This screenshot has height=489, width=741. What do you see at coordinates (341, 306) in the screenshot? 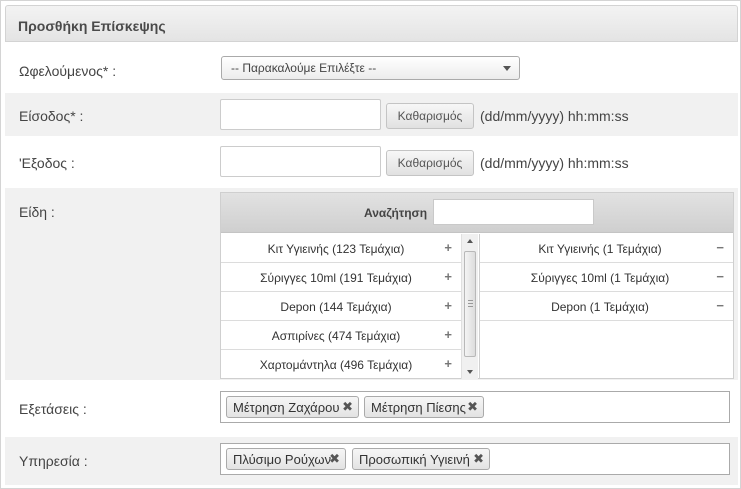
I see `available-item: Depon (144 Τεμάχια) +` at bounding box center [341, 306].